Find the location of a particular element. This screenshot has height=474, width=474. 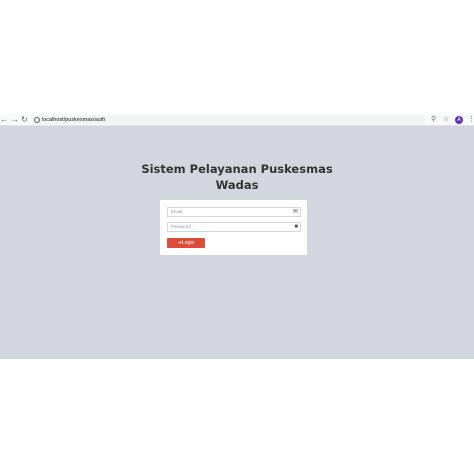

url-text: localhost/puskesmas/auth is located at coordinates (73, 120).